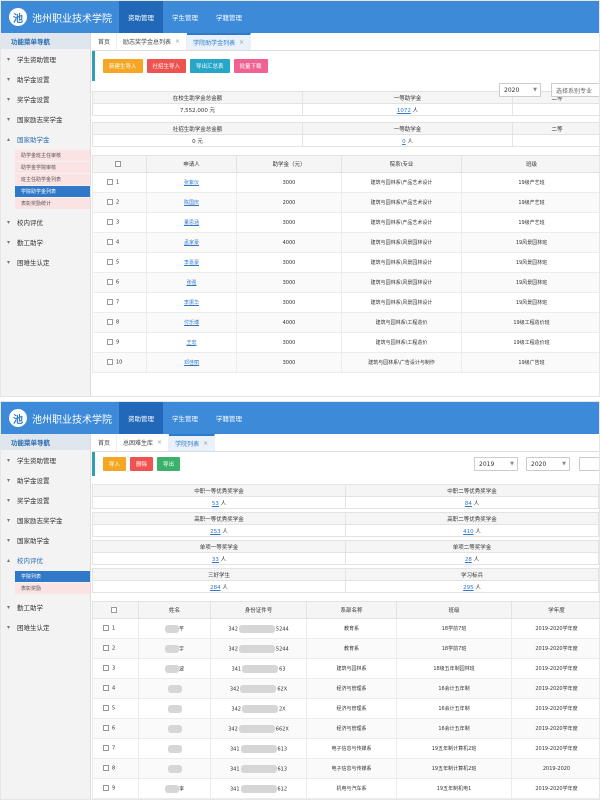 The image size is (600, 800). What do you see at coordinates (345, 282) in the screenshot?
I see `table-row: 6 张强 3000 建筑与园林系\风景园林设计 19风景园林班` at bounding box center [345, 282].